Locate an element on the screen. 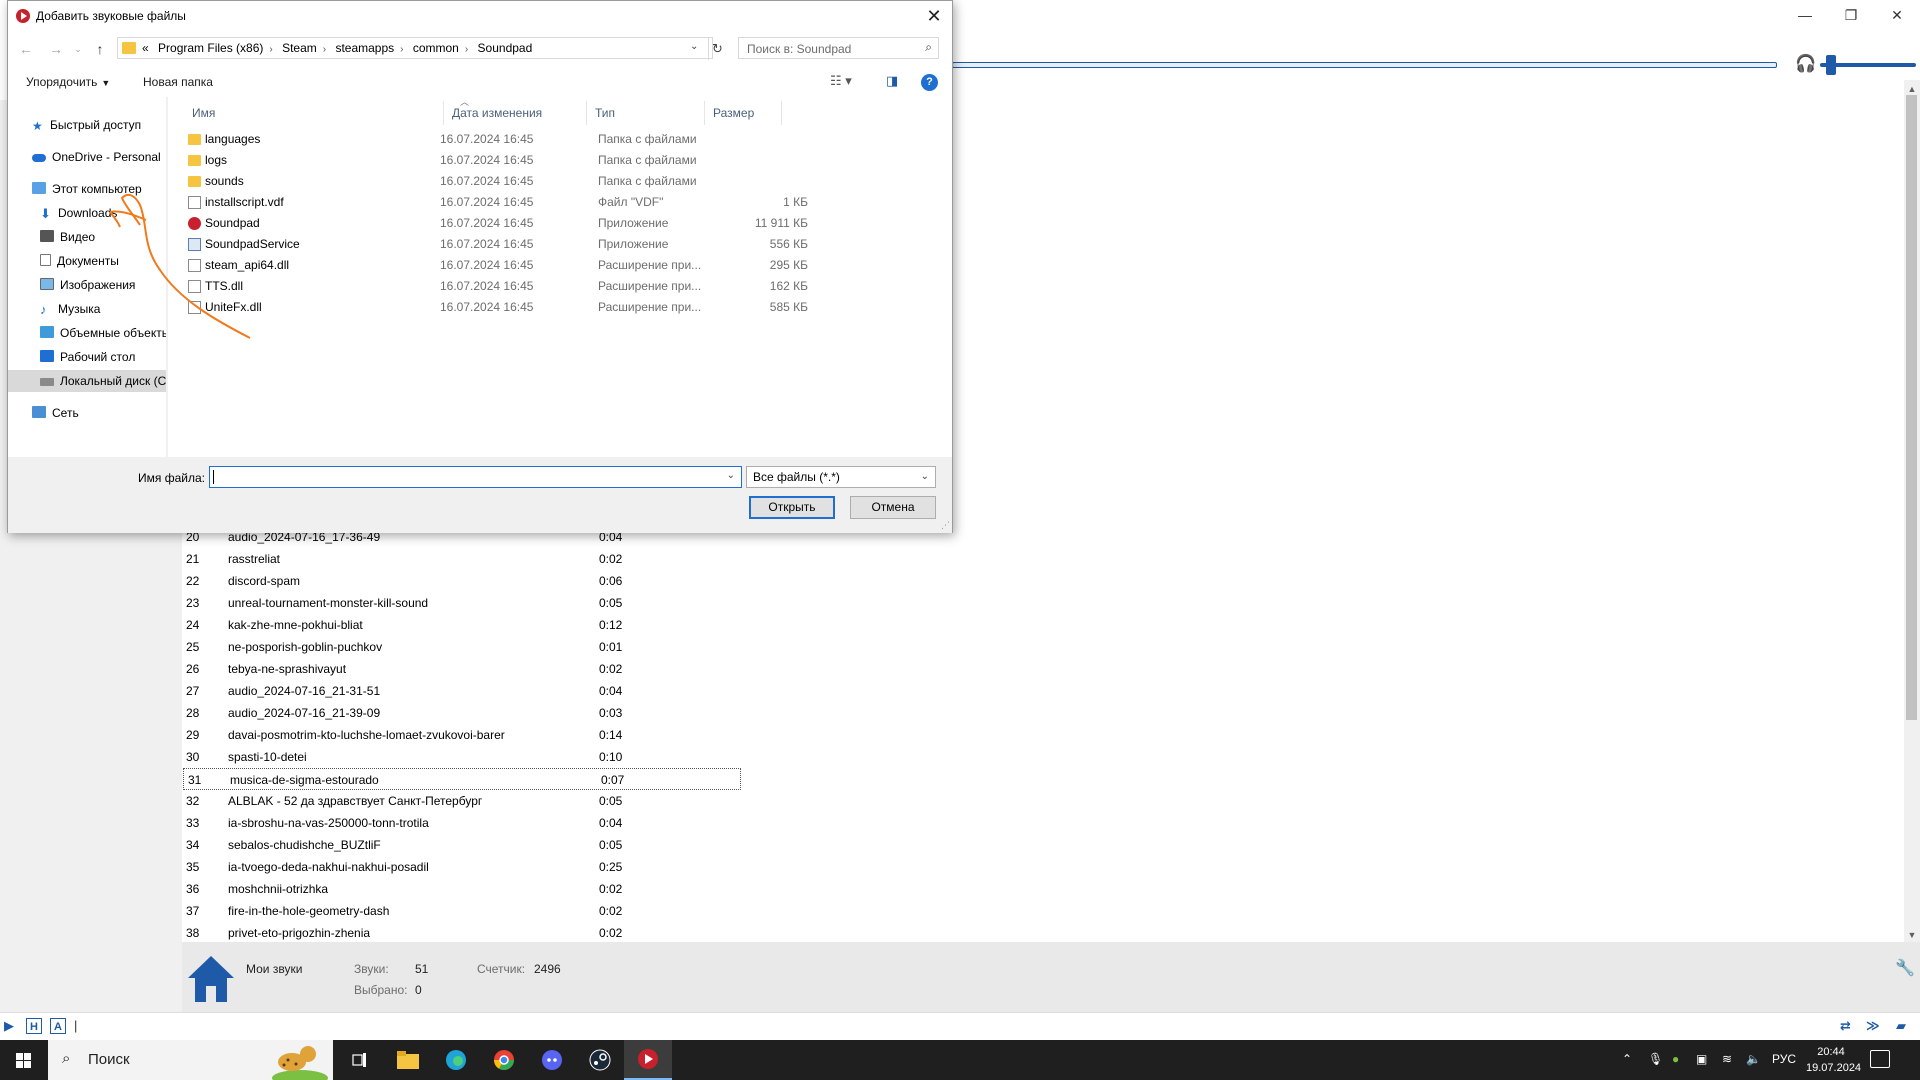  volume-icon: 🔈 is located at coordinates (1753, 1059).